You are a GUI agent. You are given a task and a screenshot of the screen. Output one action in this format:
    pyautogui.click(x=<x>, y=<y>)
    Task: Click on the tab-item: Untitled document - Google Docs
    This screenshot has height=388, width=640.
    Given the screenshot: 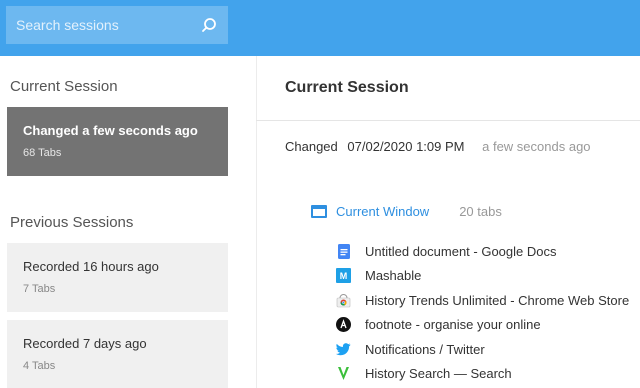 What is the action you would take?
    pyautogui.click(x=482, y=251)
    